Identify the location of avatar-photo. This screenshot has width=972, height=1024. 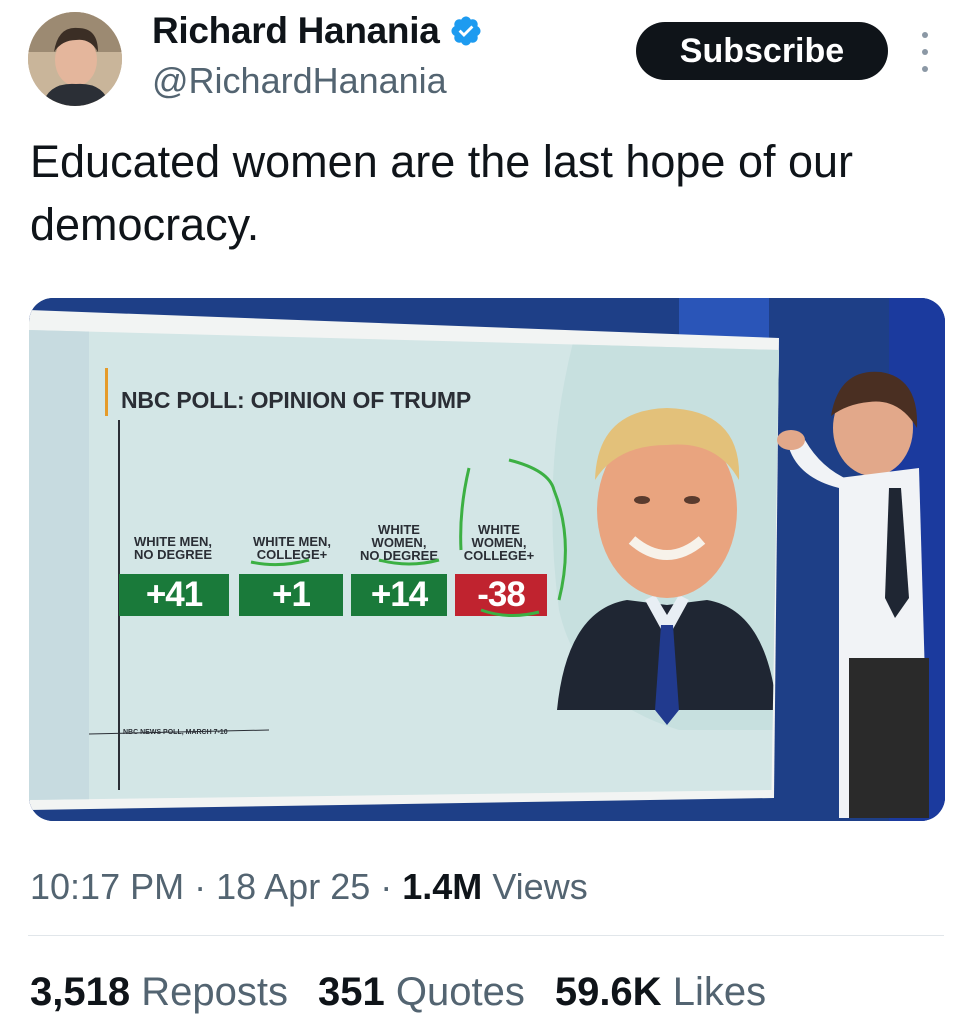
(75, 59).